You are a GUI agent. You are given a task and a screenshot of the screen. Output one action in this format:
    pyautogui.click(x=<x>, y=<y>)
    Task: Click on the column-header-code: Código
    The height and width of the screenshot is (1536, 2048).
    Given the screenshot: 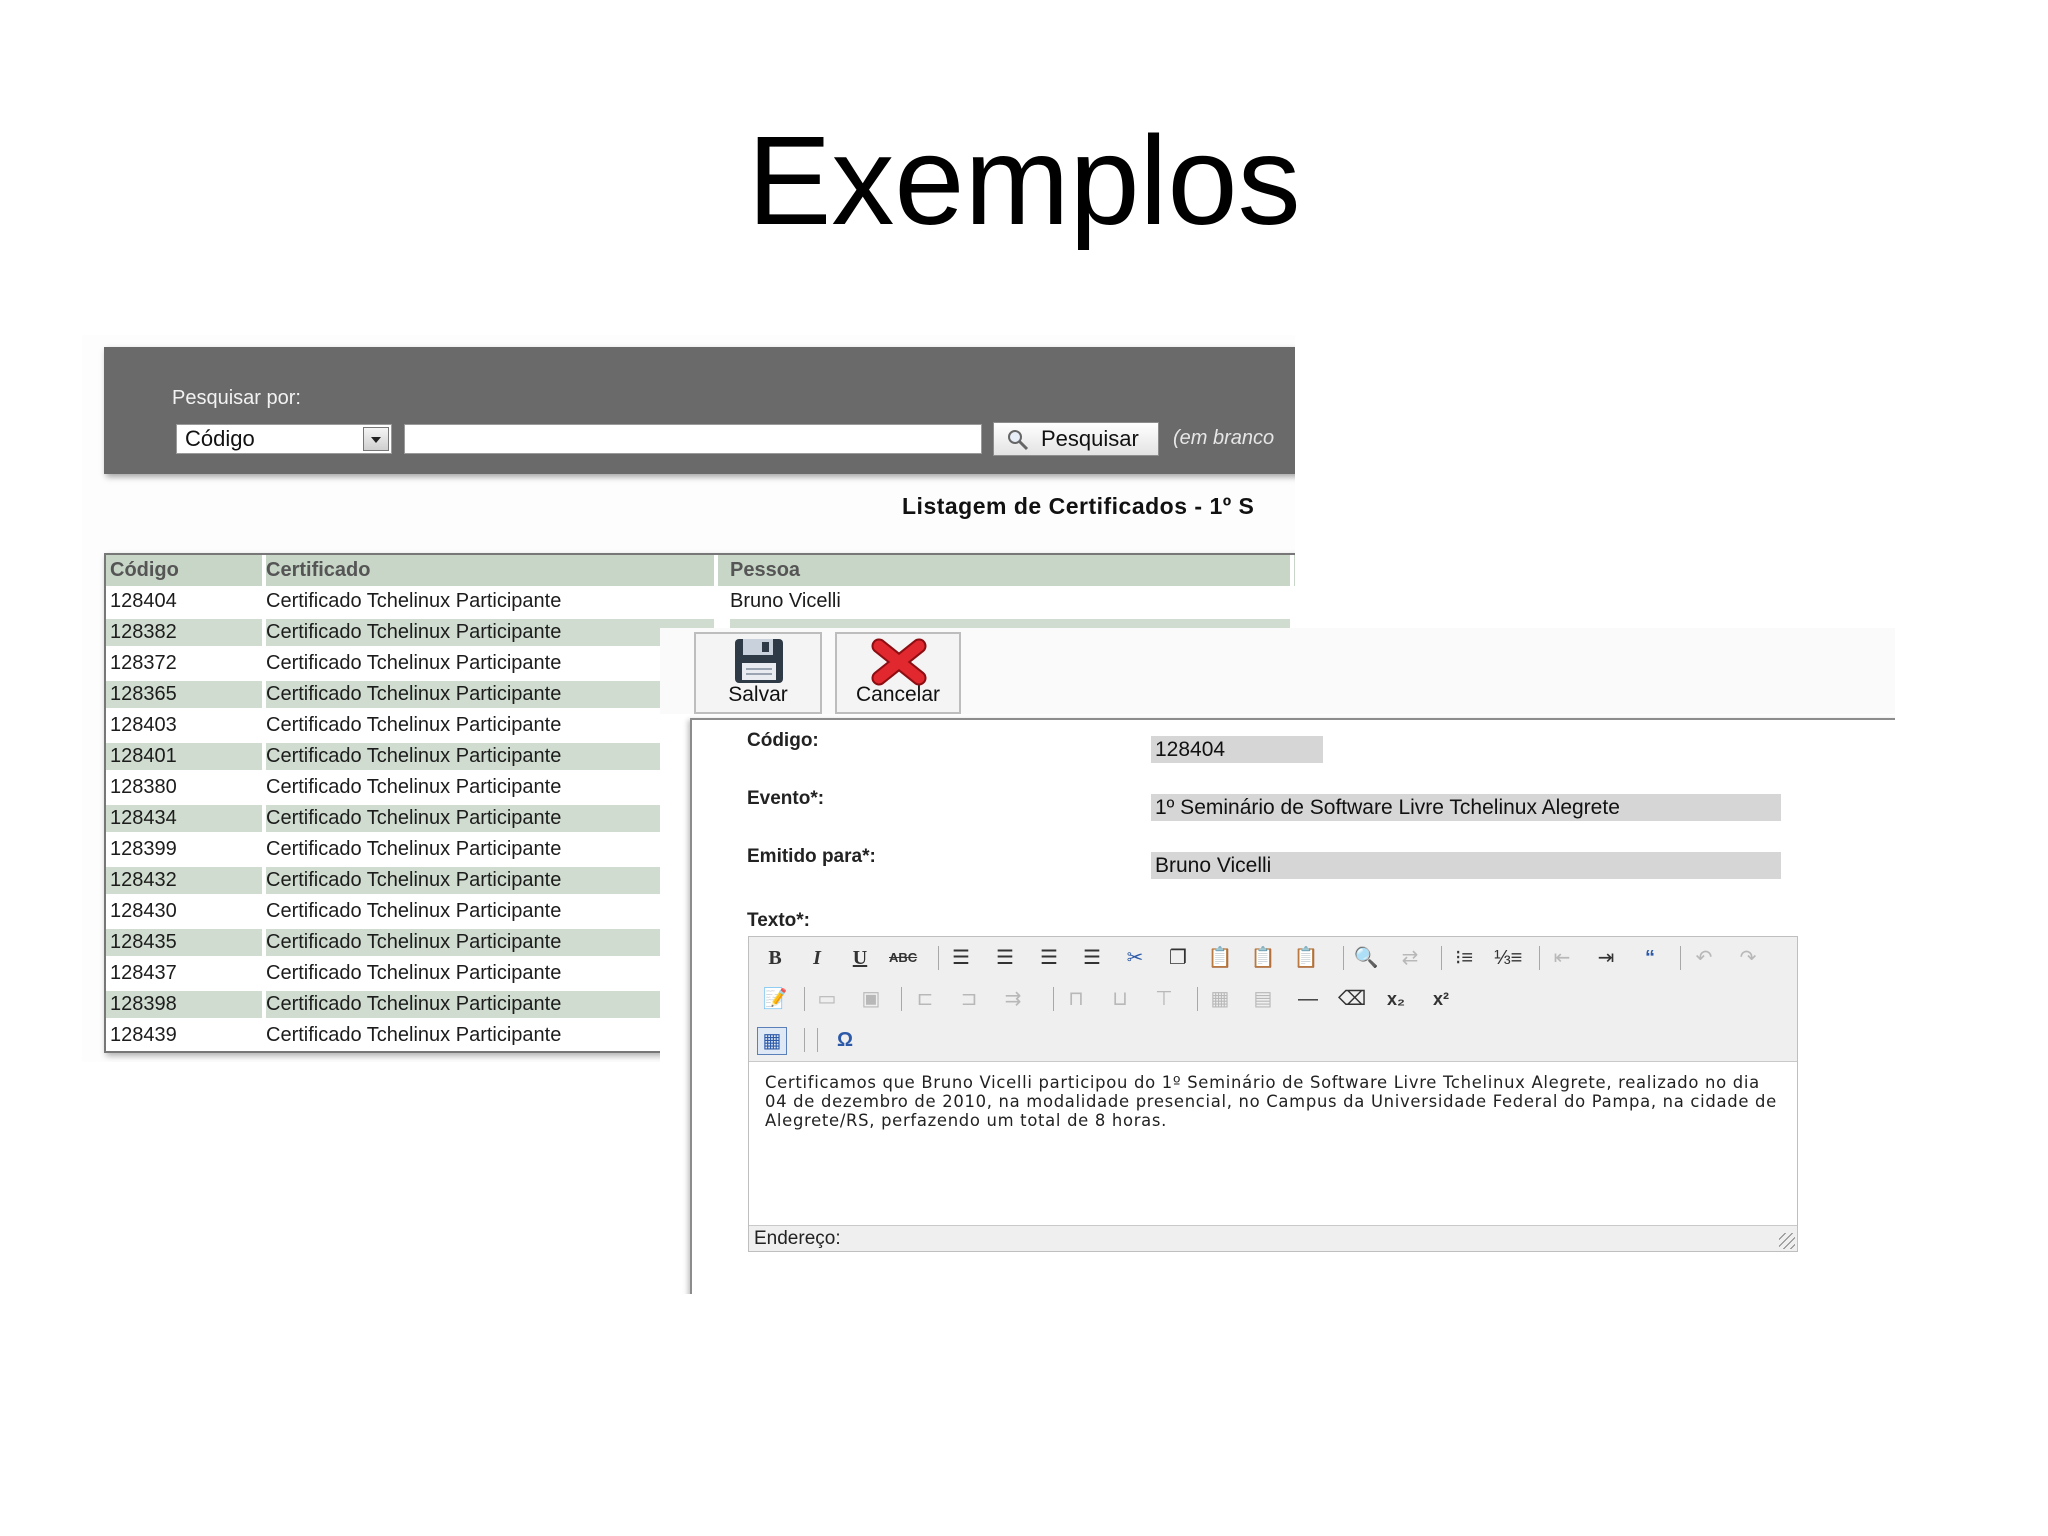 What is the action you would take?
    pyautogui.click(x=144, y=570)
    